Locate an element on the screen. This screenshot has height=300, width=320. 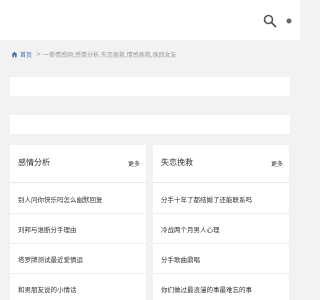
list-item: 分手歌曲鼎唱 is located at coordinates (221, 259).